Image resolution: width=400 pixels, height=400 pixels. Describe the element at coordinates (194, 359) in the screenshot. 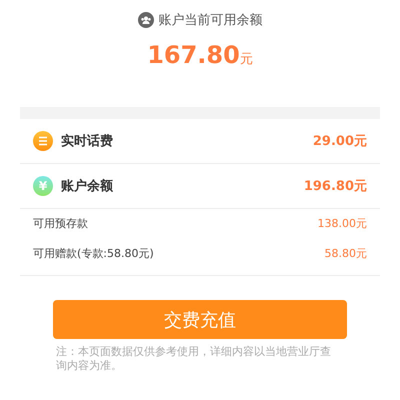

I see `disclaimer-note: 注：本页面数据仅供参考使用，详细内容以当地营业厅查询内容为准。` at that location.